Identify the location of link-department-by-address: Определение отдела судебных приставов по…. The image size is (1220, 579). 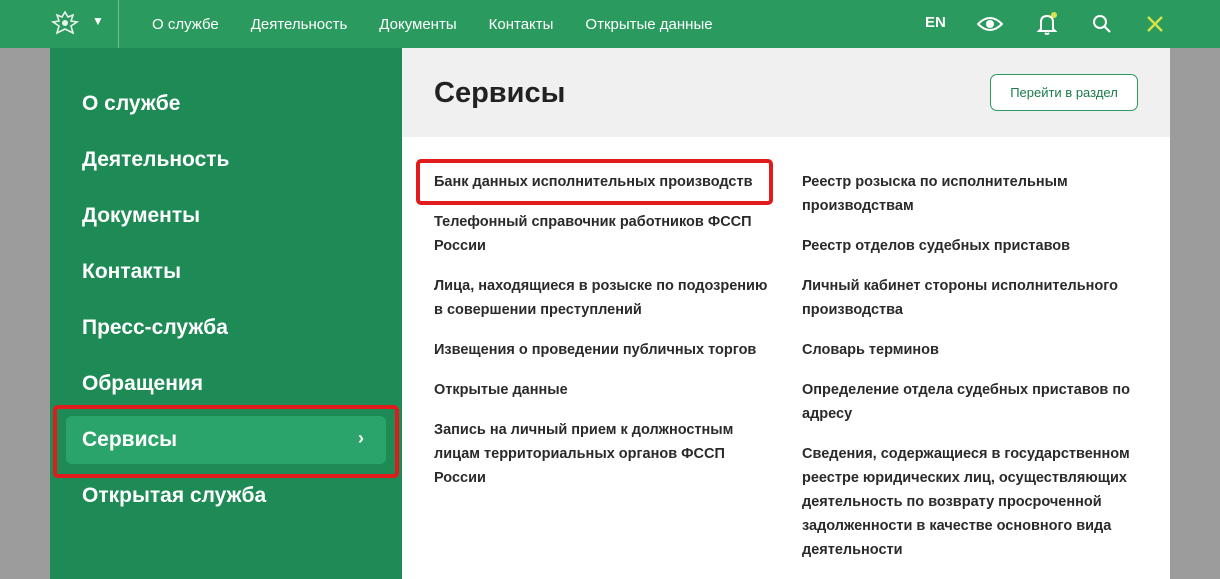
(972, 402).